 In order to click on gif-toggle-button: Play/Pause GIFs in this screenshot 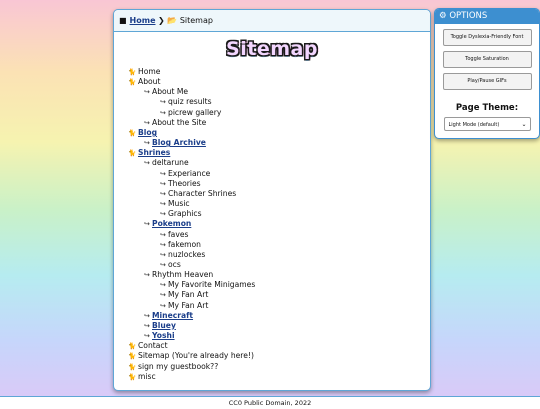, I will do `click(487, 81)`.